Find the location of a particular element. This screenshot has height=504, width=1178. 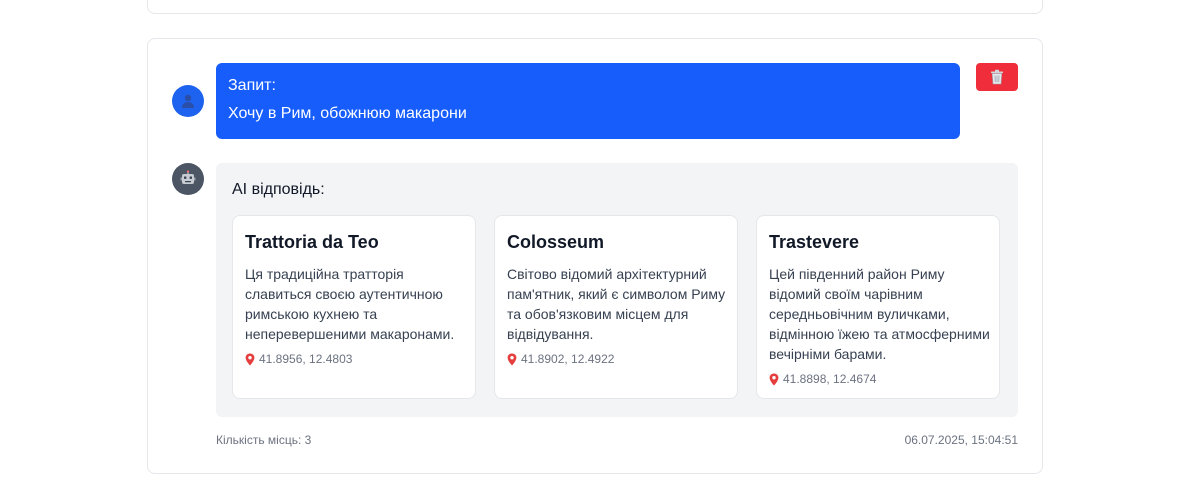

place-coordinates: 41.8902, 12.4922 is located at coordinates (560, 359).